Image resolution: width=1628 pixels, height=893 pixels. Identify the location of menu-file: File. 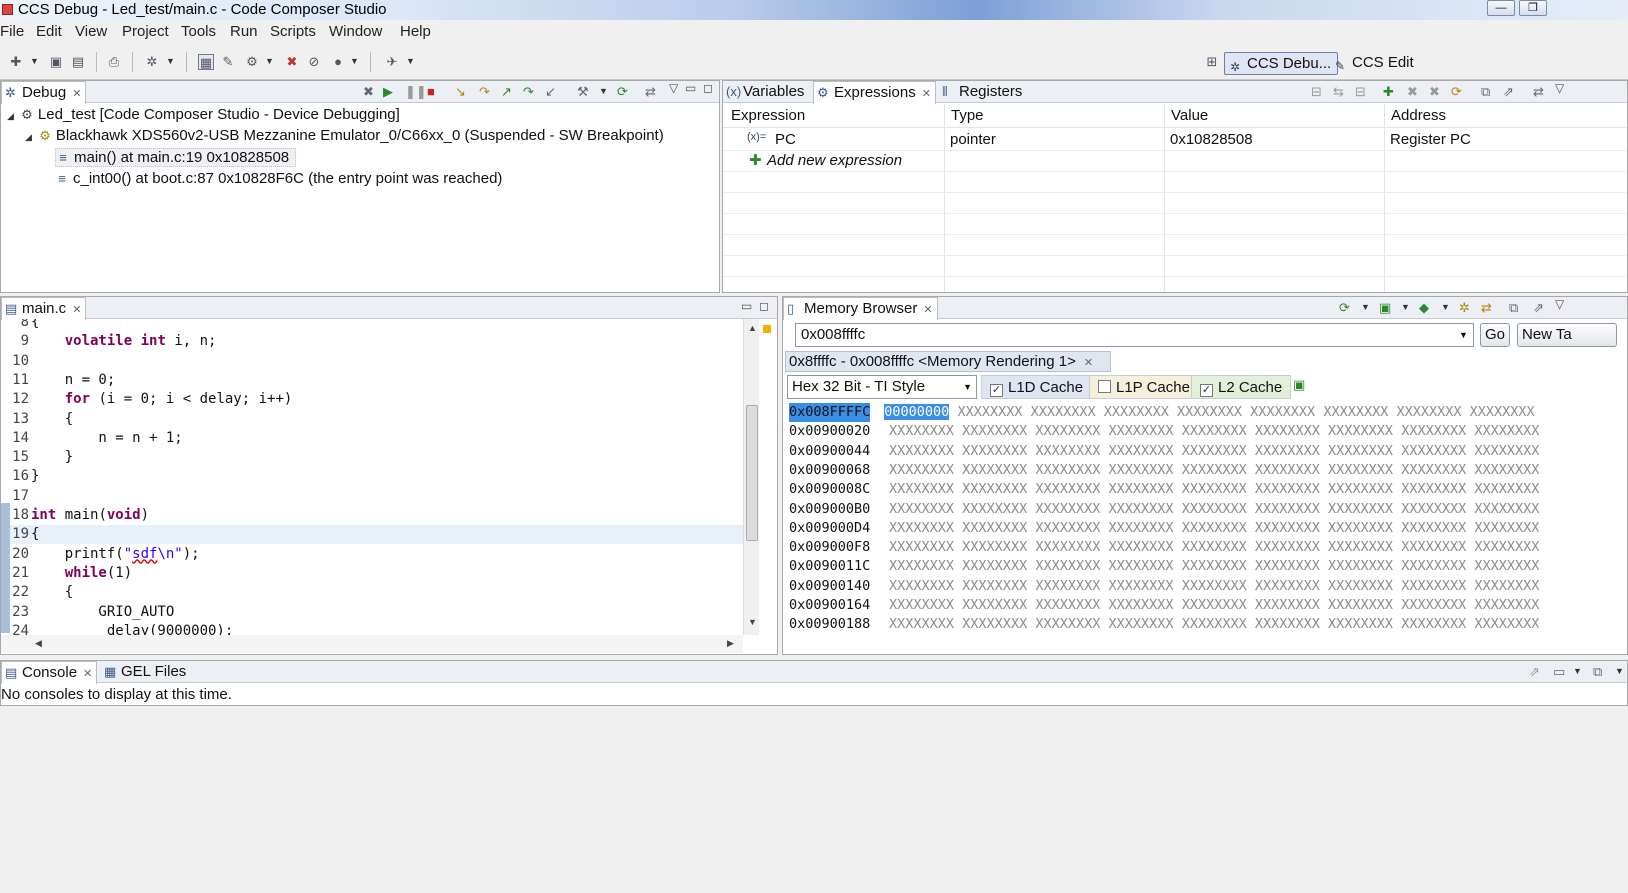
(12, 31).